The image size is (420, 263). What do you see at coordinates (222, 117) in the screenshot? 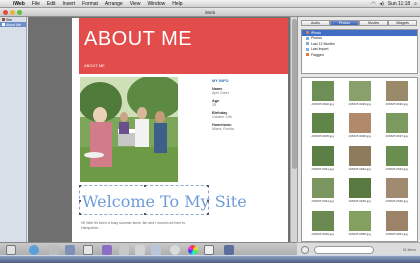
I see `info-value-birthday: October 11th` at bounding box center [222, 117].